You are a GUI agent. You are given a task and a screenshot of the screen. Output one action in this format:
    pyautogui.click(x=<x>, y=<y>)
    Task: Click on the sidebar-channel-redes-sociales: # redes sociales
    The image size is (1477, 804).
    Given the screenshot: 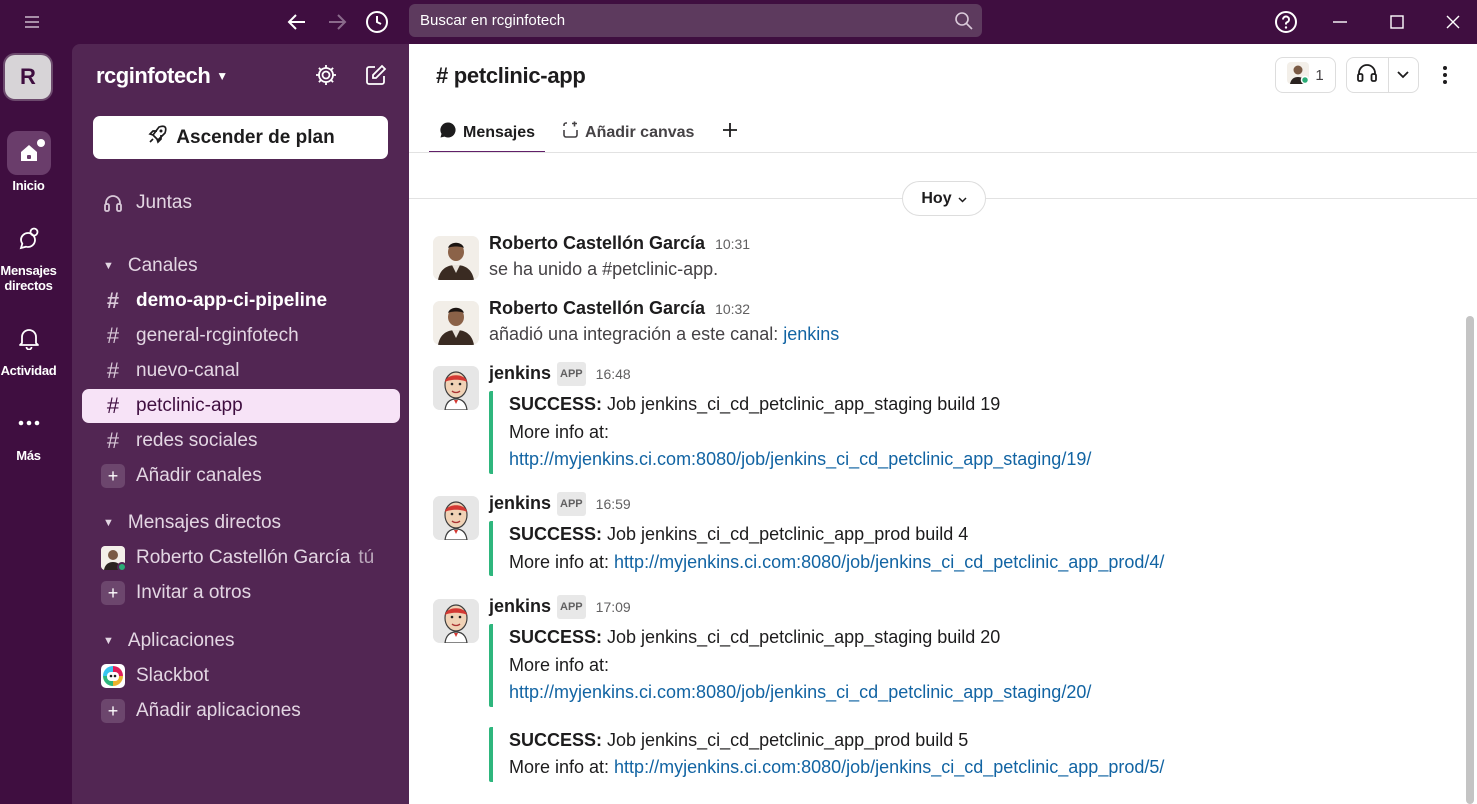 What is the action you would take?
    pyautogui.click(x=241, y=441)
    